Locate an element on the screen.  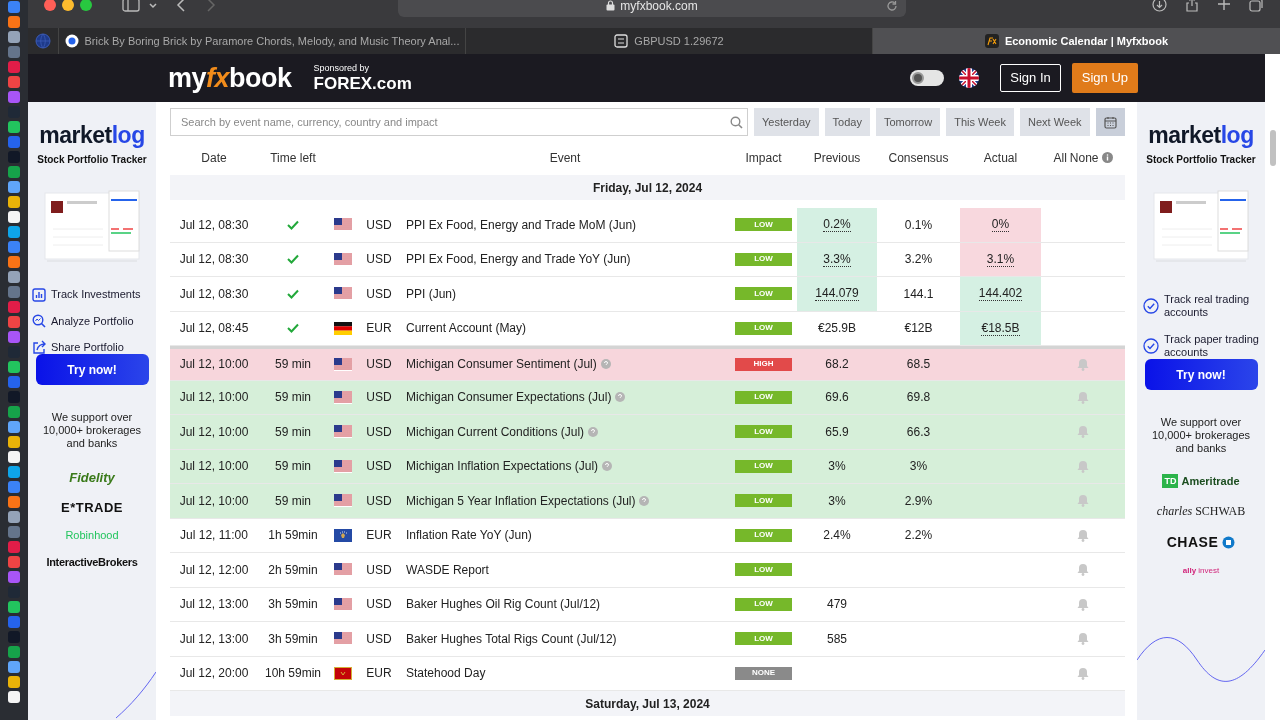
event-name: Baker Hughes Total Rigs Count (Jul/12) is located at coordinates (511, 638).